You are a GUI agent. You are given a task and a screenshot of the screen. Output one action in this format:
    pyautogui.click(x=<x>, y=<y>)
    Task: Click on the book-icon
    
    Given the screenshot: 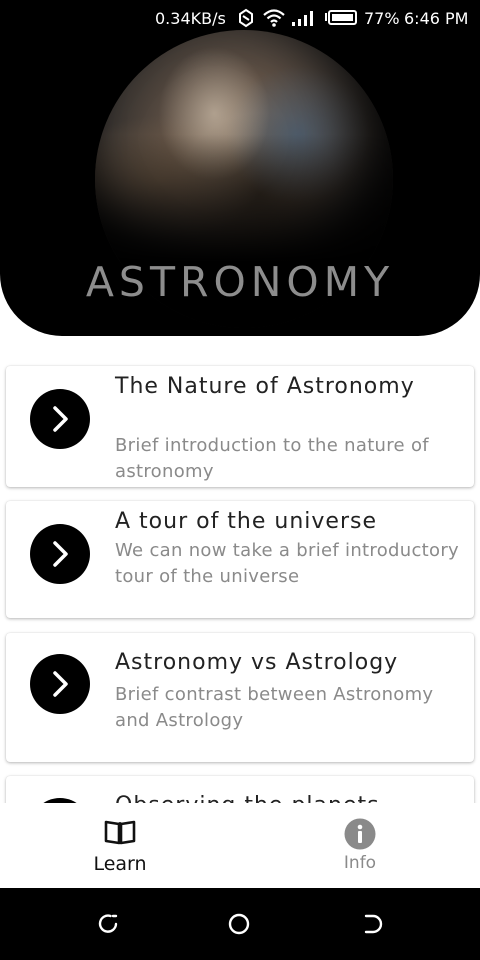 What is the action you would take?
    pyautogui.click(x=120, y=834)
    